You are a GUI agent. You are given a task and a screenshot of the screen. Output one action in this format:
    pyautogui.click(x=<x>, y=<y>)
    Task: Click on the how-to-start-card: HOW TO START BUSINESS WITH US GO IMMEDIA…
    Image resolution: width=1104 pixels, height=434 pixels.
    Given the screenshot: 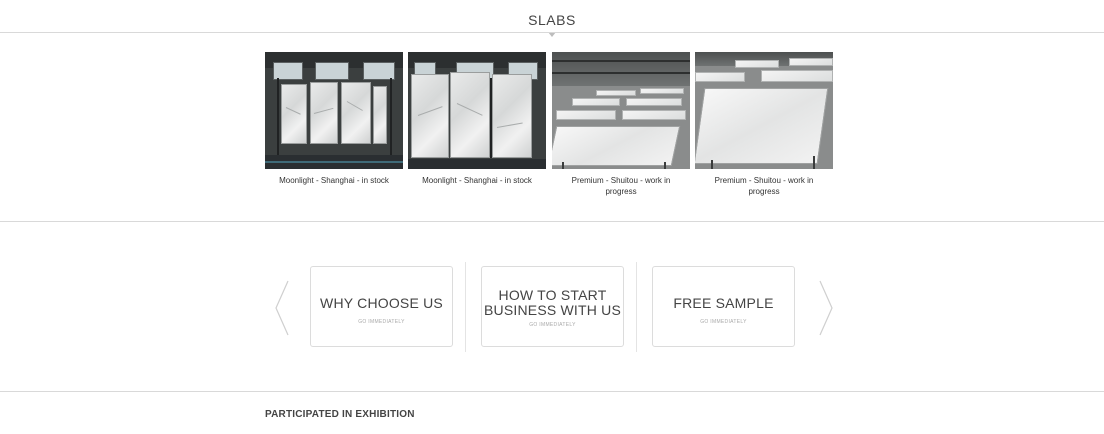 What is the action you would take?
    pyautogui.click(x=552, y=306)
    